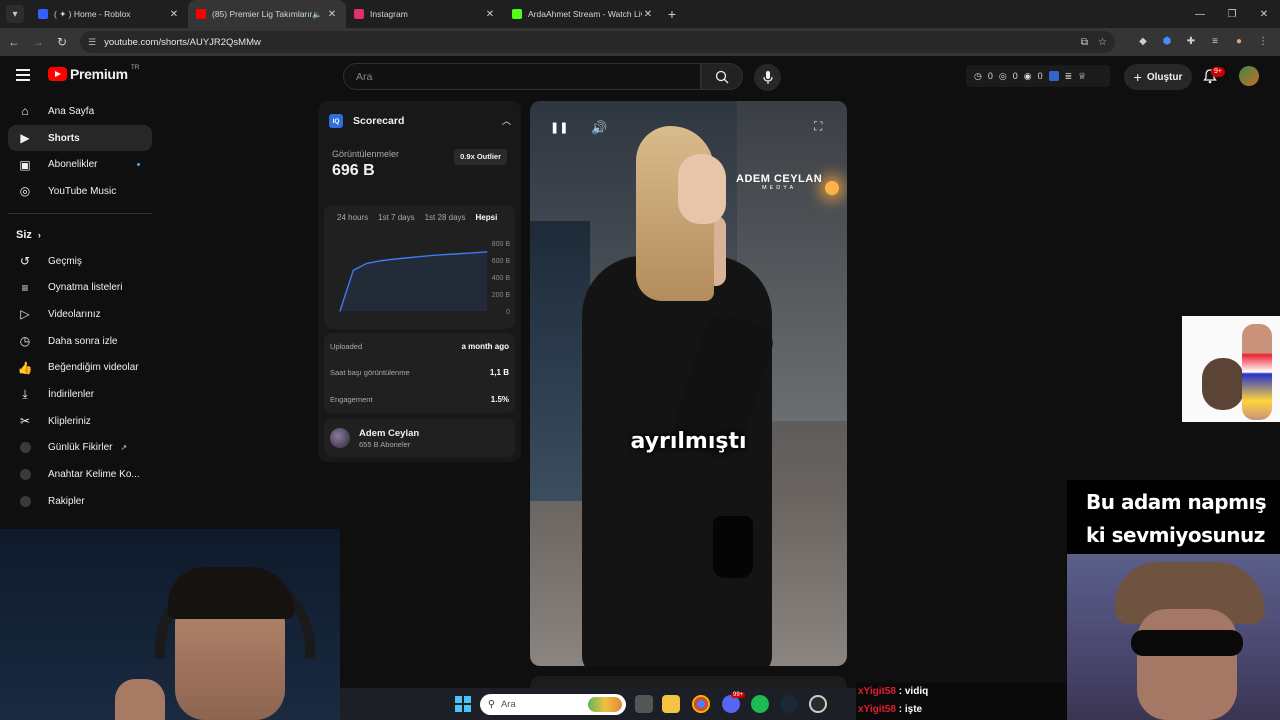 This screenshot has height=720, width=1280. I want to click on sidebar-item: Rakipler, so click(80, 501).